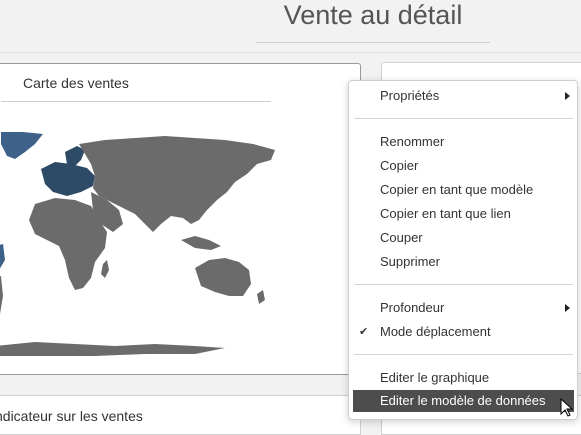  What do you see at coordinates (22, 145) in the screenshot?
I see `map-region-greenland` at bounding box center [22, 145].